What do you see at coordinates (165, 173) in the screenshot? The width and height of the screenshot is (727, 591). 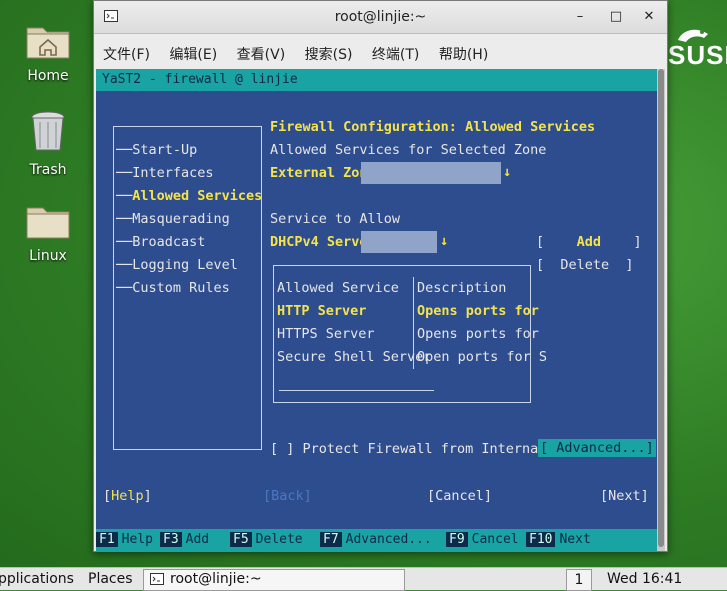 I see `nav-item-interfaces: ──Interfaces` at bounding box center [165, 173].